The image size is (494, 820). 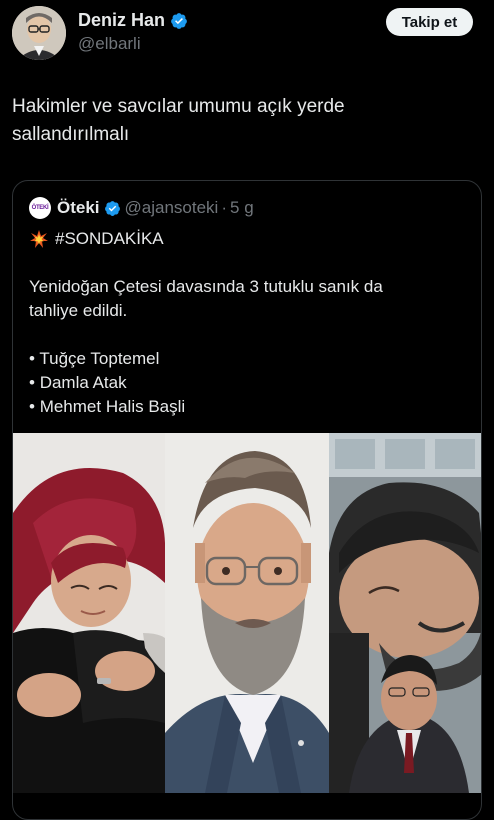 I want to click on photo-bearded-man-glasses, so click(x=247, y=613).